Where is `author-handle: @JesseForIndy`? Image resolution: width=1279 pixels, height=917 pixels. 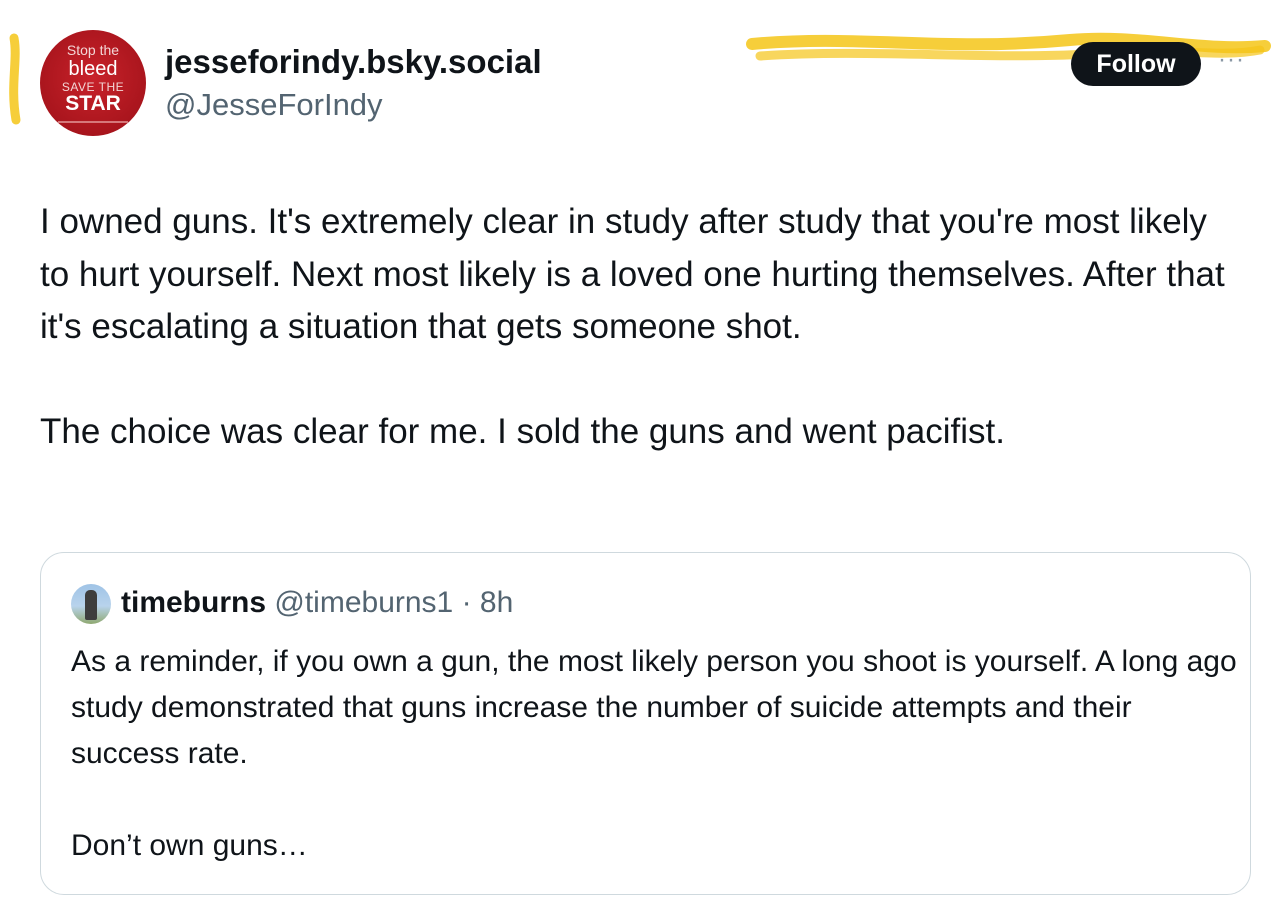
author-handle: @JesseForIndy is located at coordinates (274, 105).